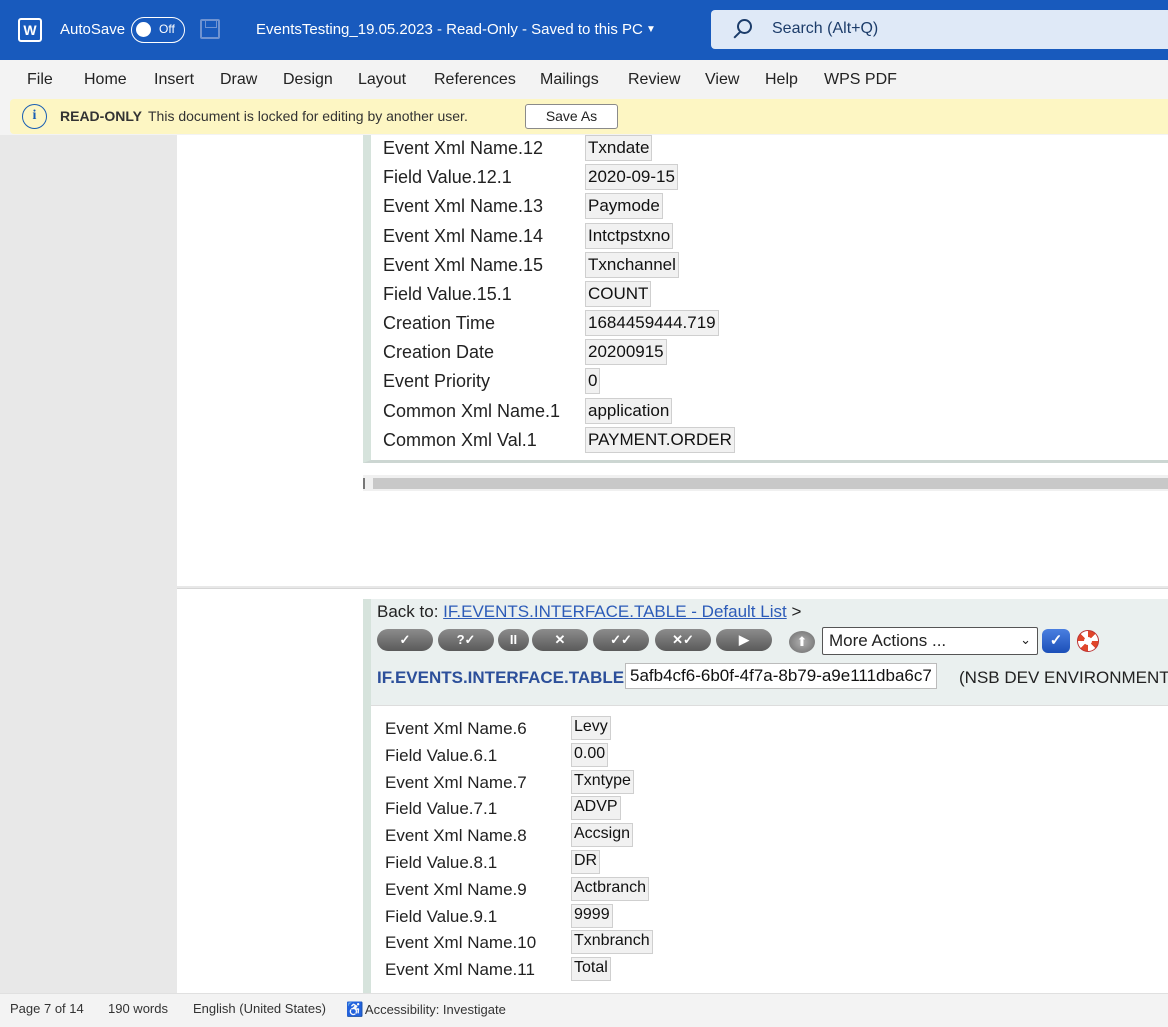 The height and width of the screenshot is (1027, 1168). What do you see at coordinates (456, 889) in the screenshot?
I see `field-label: Event Xml Name.9` at bounding box center [456, 889].